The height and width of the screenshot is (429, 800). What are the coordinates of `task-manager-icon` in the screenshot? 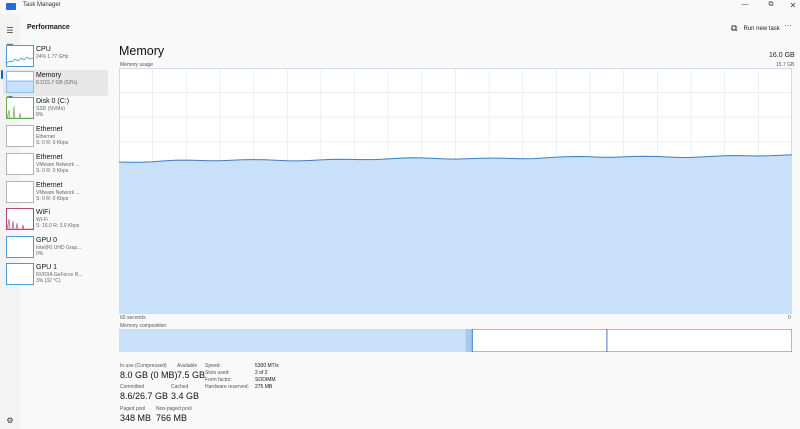 It's located at (11, 6).